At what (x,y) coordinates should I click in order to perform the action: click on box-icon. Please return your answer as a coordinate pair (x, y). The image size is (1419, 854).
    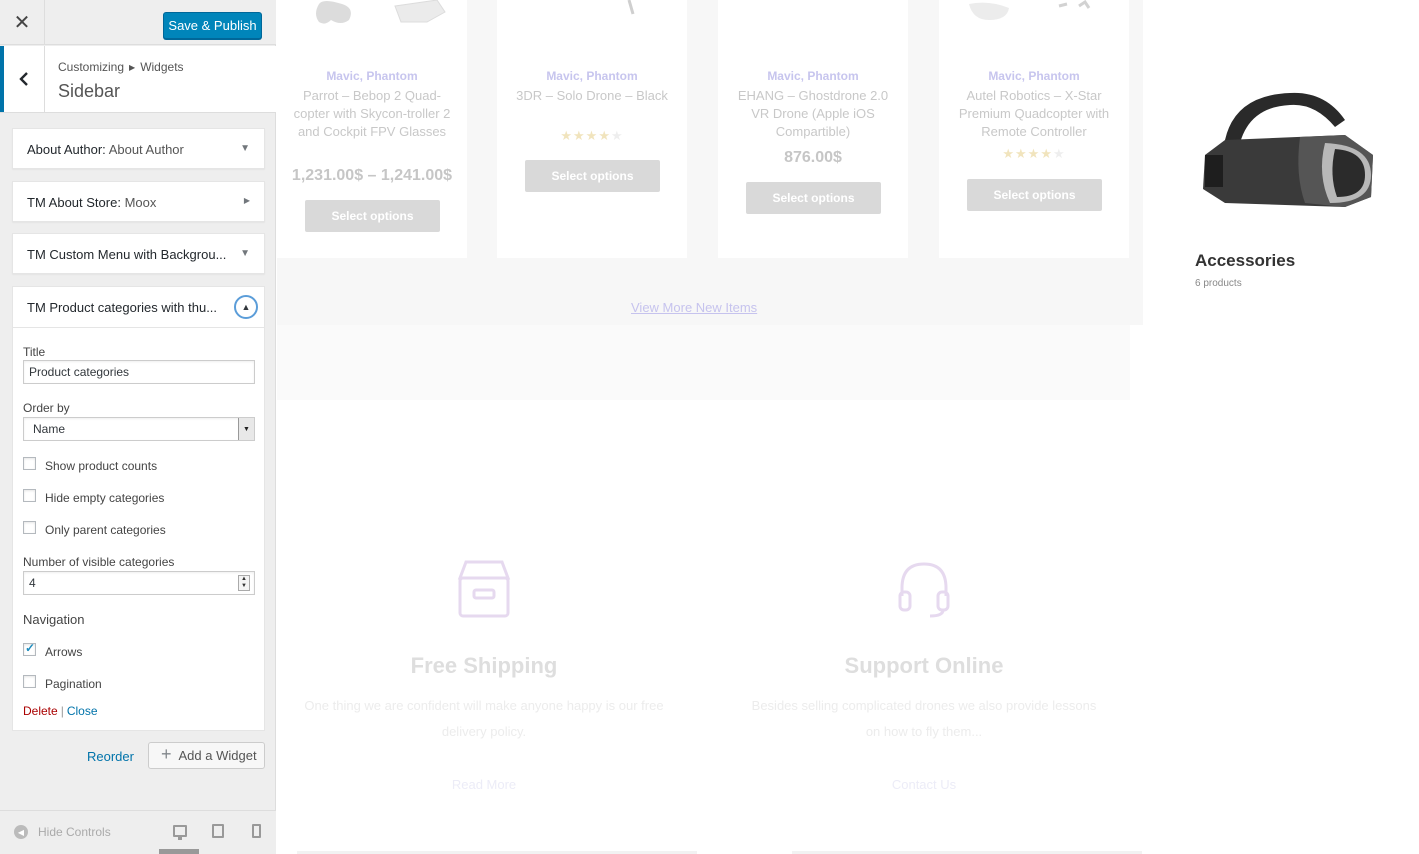
    Looking at the image, I should click on (484, 589).